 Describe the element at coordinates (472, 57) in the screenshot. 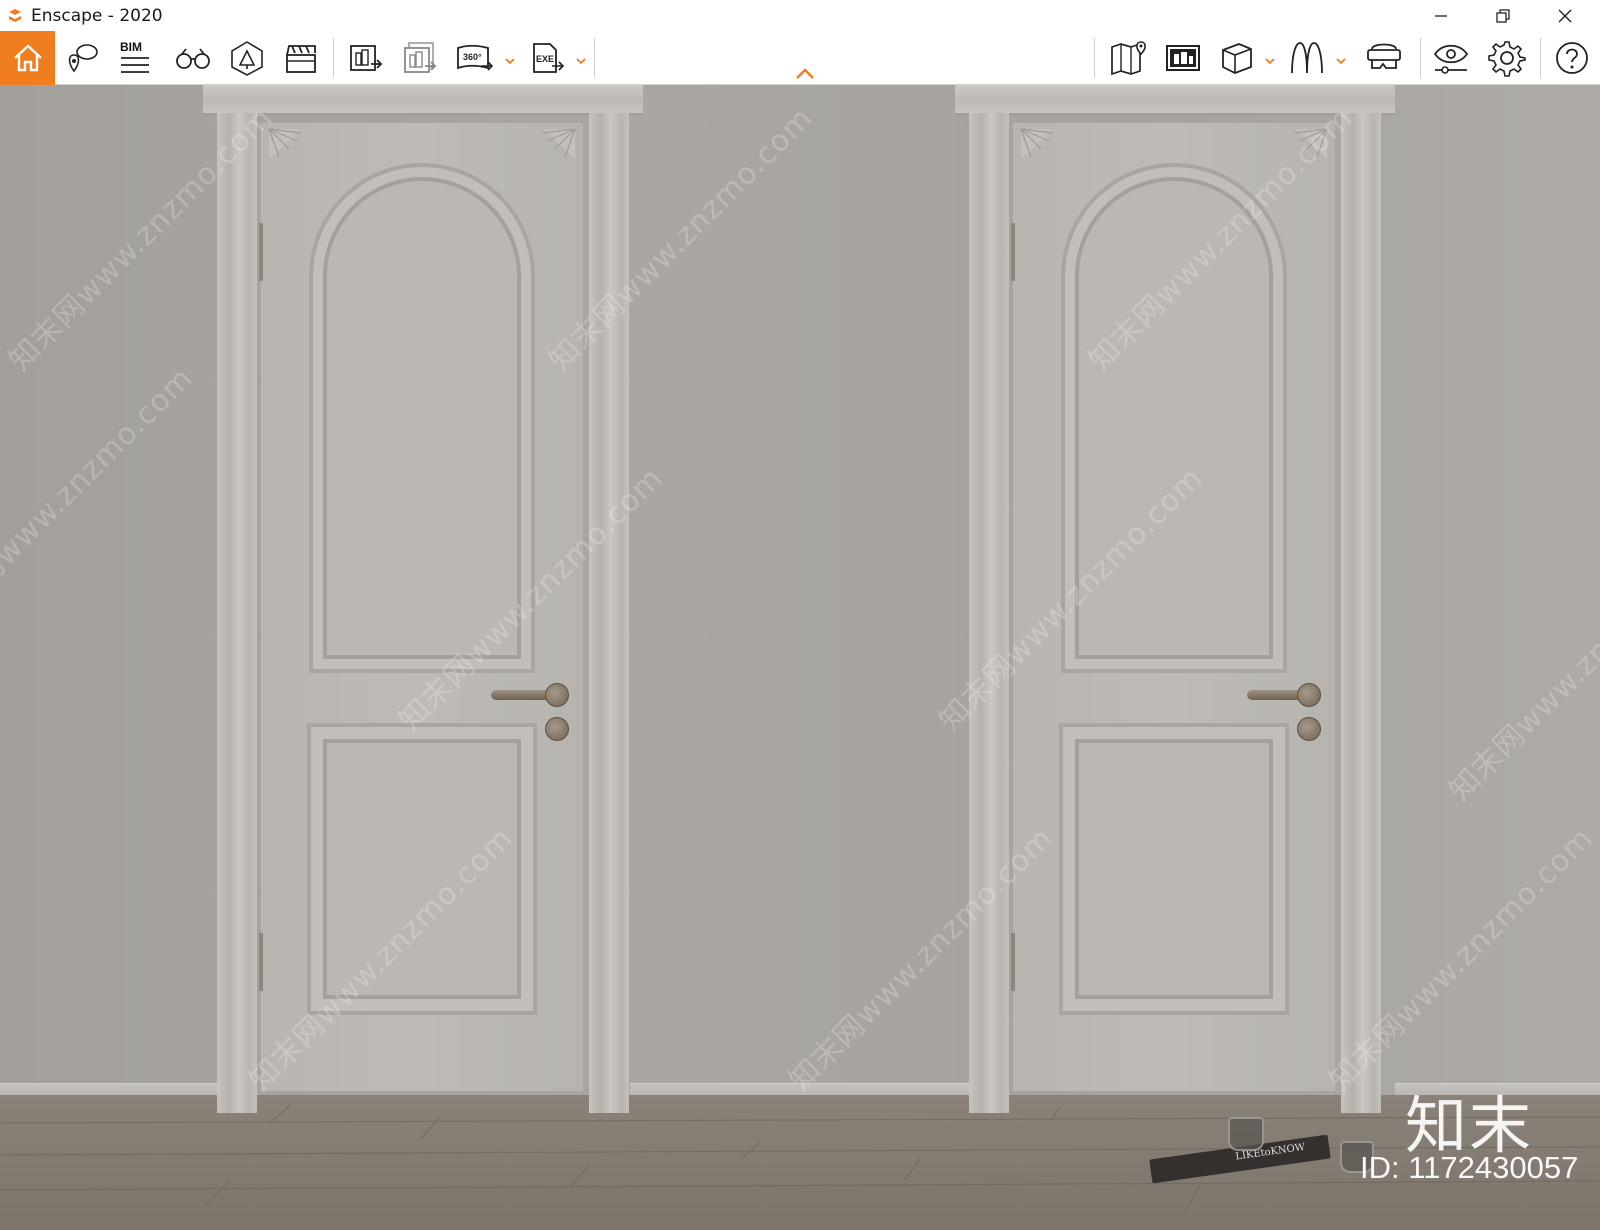

I see `svg-text: 360°` at that location.